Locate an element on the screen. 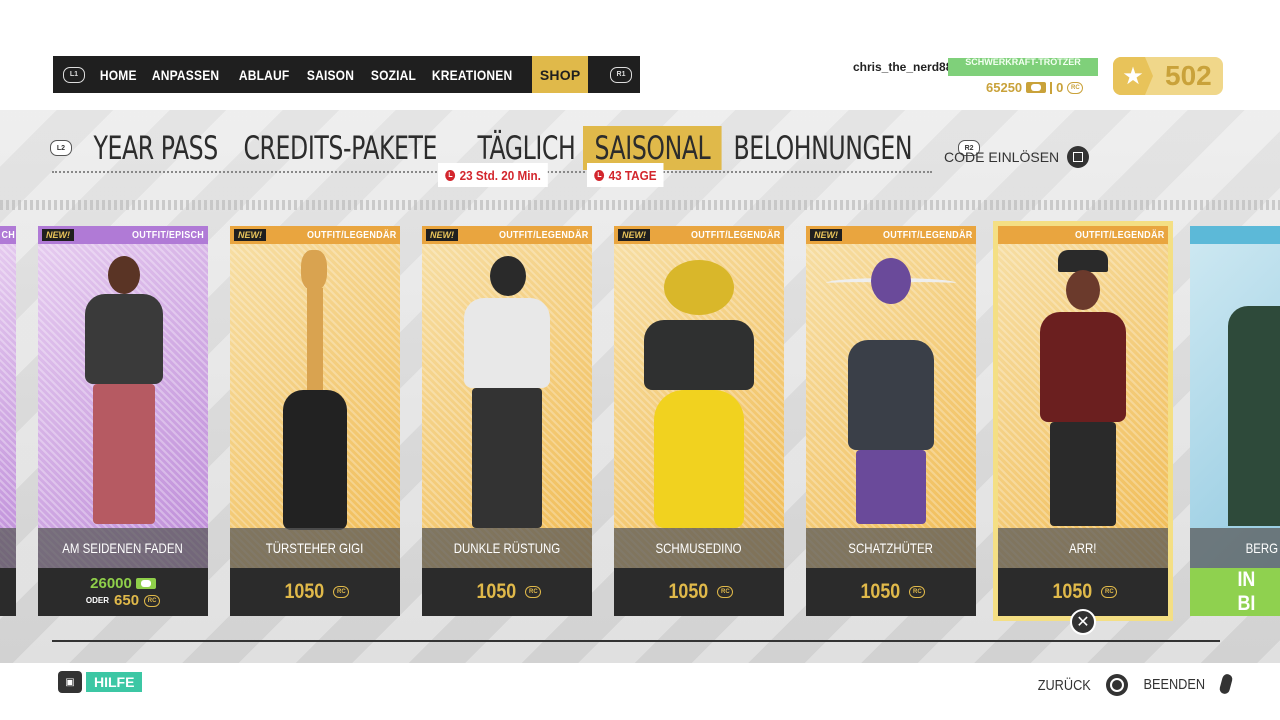  back-button: ZURÜCK is located at coordinates (1080, 685).